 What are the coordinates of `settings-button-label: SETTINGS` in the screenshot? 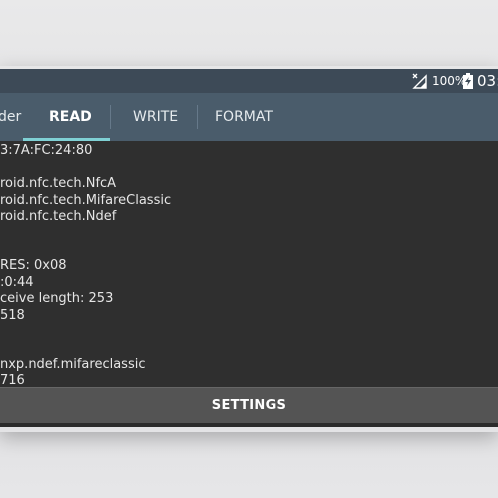 It's located at (249, 405).